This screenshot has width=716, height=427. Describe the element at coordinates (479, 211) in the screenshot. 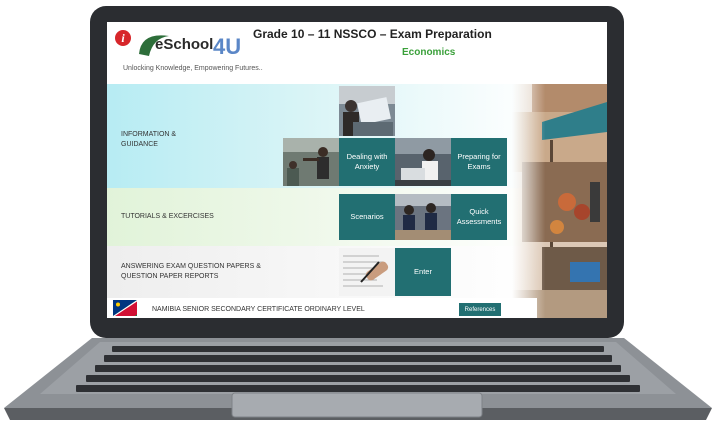

I see `quick-label-line1: Quick` at that location.